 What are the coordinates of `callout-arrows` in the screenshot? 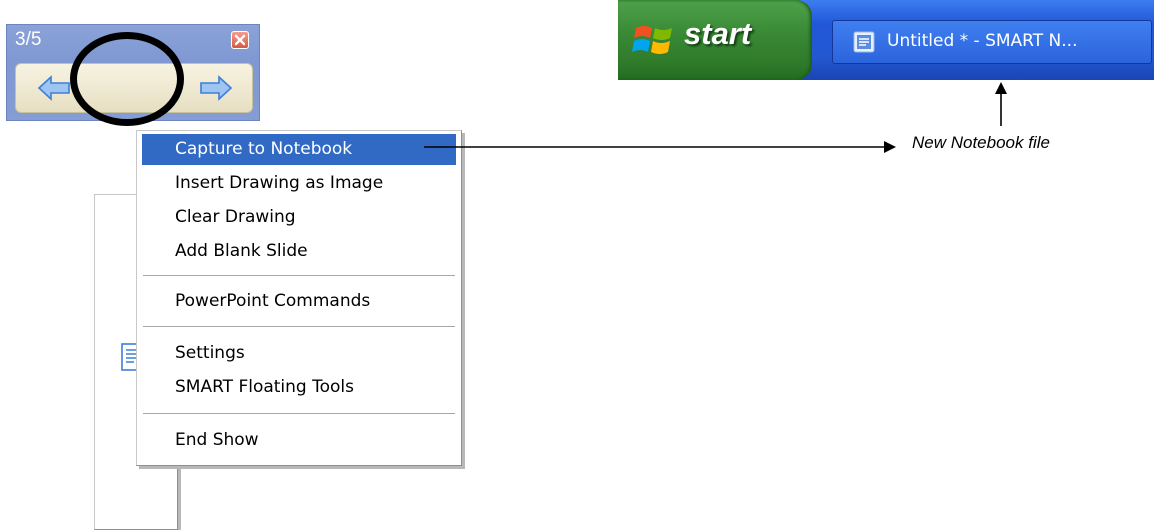 It's located at (715, 117).